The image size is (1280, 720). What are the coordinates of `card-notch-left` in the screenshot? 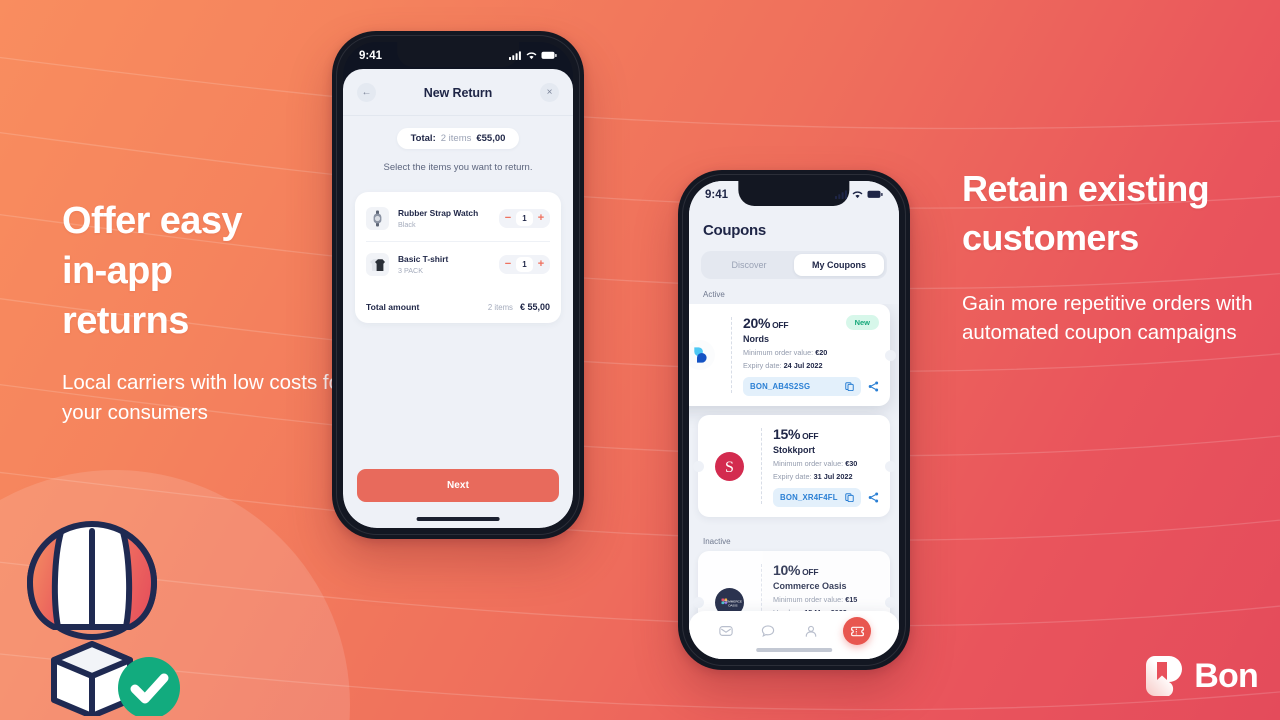 It's located at (698, 602).